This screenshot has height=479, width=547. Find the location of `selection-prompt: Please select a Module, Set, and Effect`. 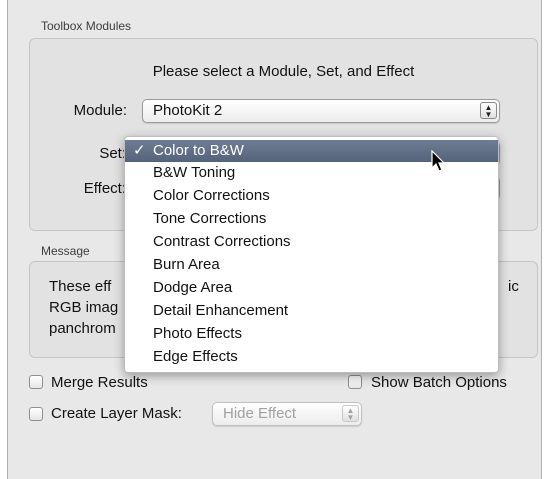

selection-prompt: Please select a Module, Set, and Effect is located at coordinates (283, 71).